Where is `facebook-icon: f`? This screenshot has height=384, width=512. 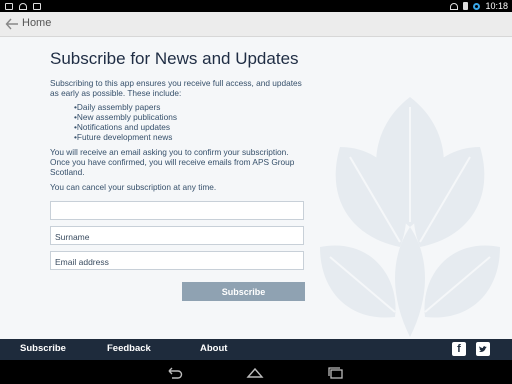
facebook-icon: f is located at coordinates (459, 349).